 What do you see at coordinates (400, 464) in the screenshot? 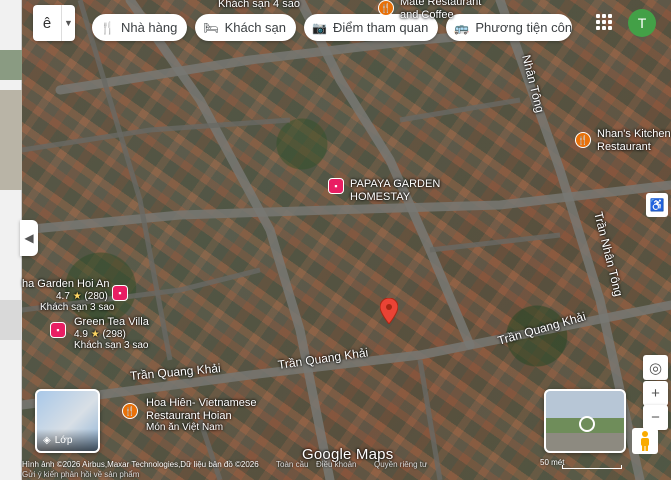
I see `footer-link-privacy: Quyền riêng tư` at bounding box center [400, 464].